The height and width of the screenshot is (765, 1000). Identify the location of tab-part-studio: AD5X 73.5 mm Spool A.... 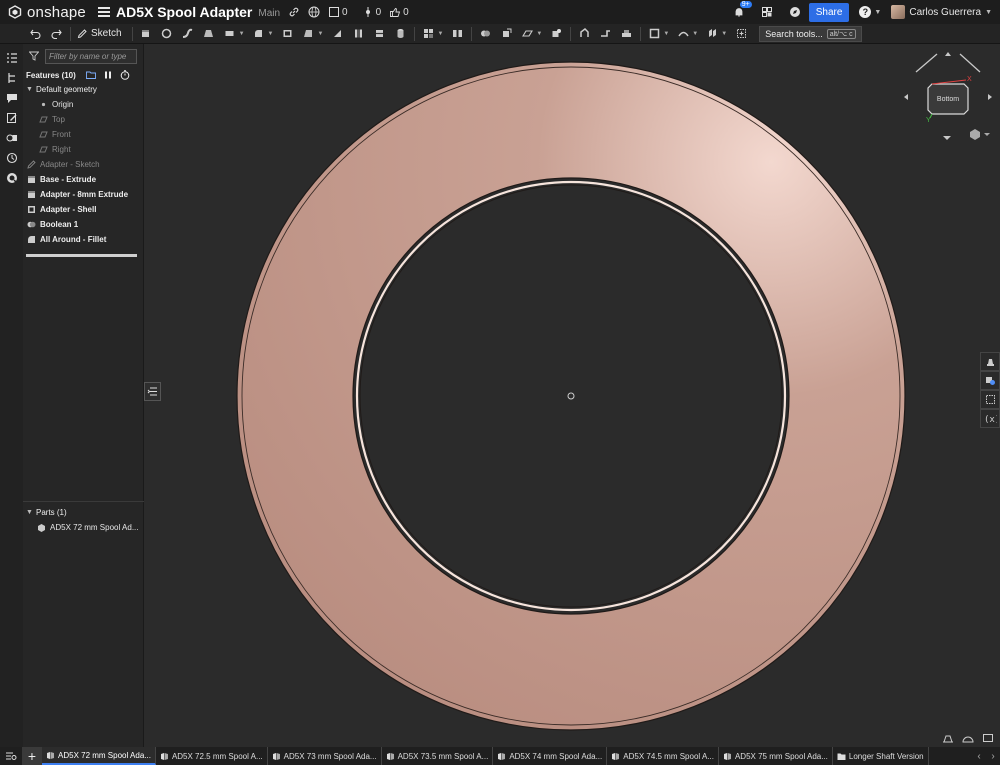
(438, 756).